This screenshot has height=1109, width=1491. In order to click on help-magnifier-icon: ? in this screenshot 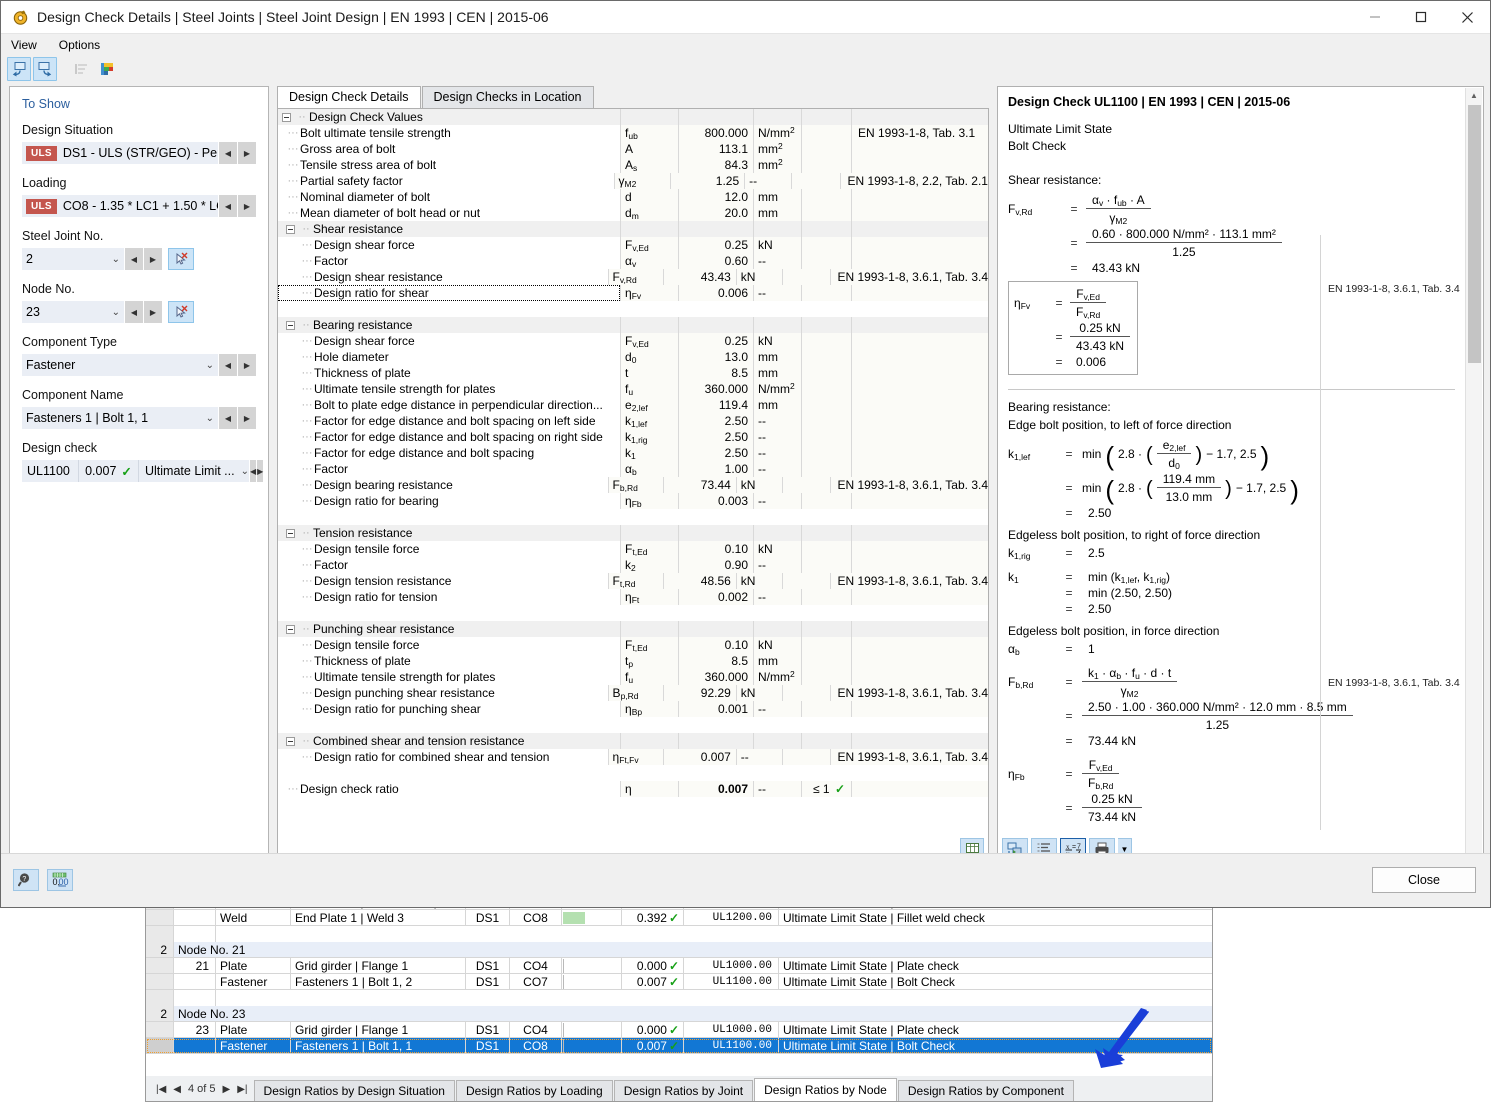, I will do `click(26, 880)`.